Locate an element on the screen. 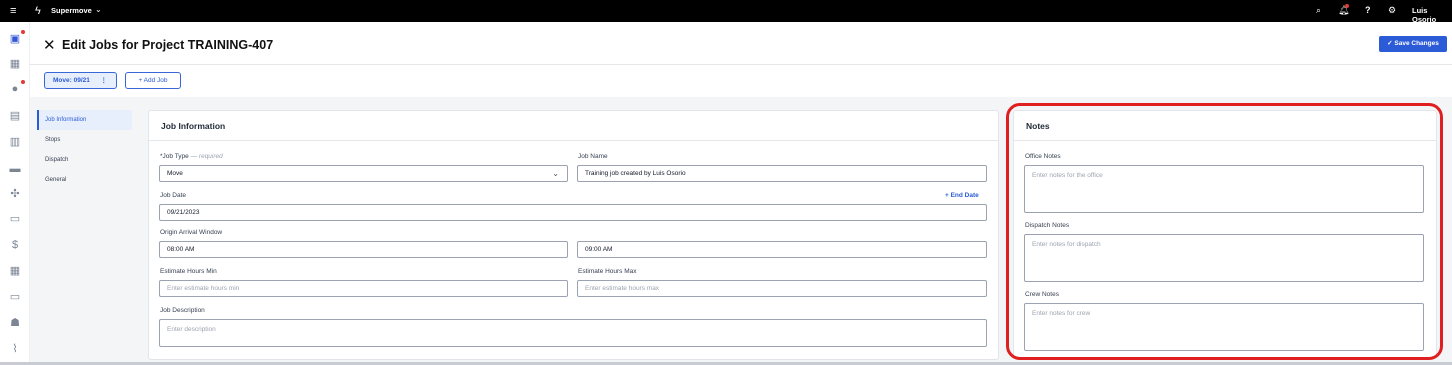 This screenshot has width=1452, height=365. estimate-hours-min-input: Enter estimate hours min is located at coordinates (363, 288).